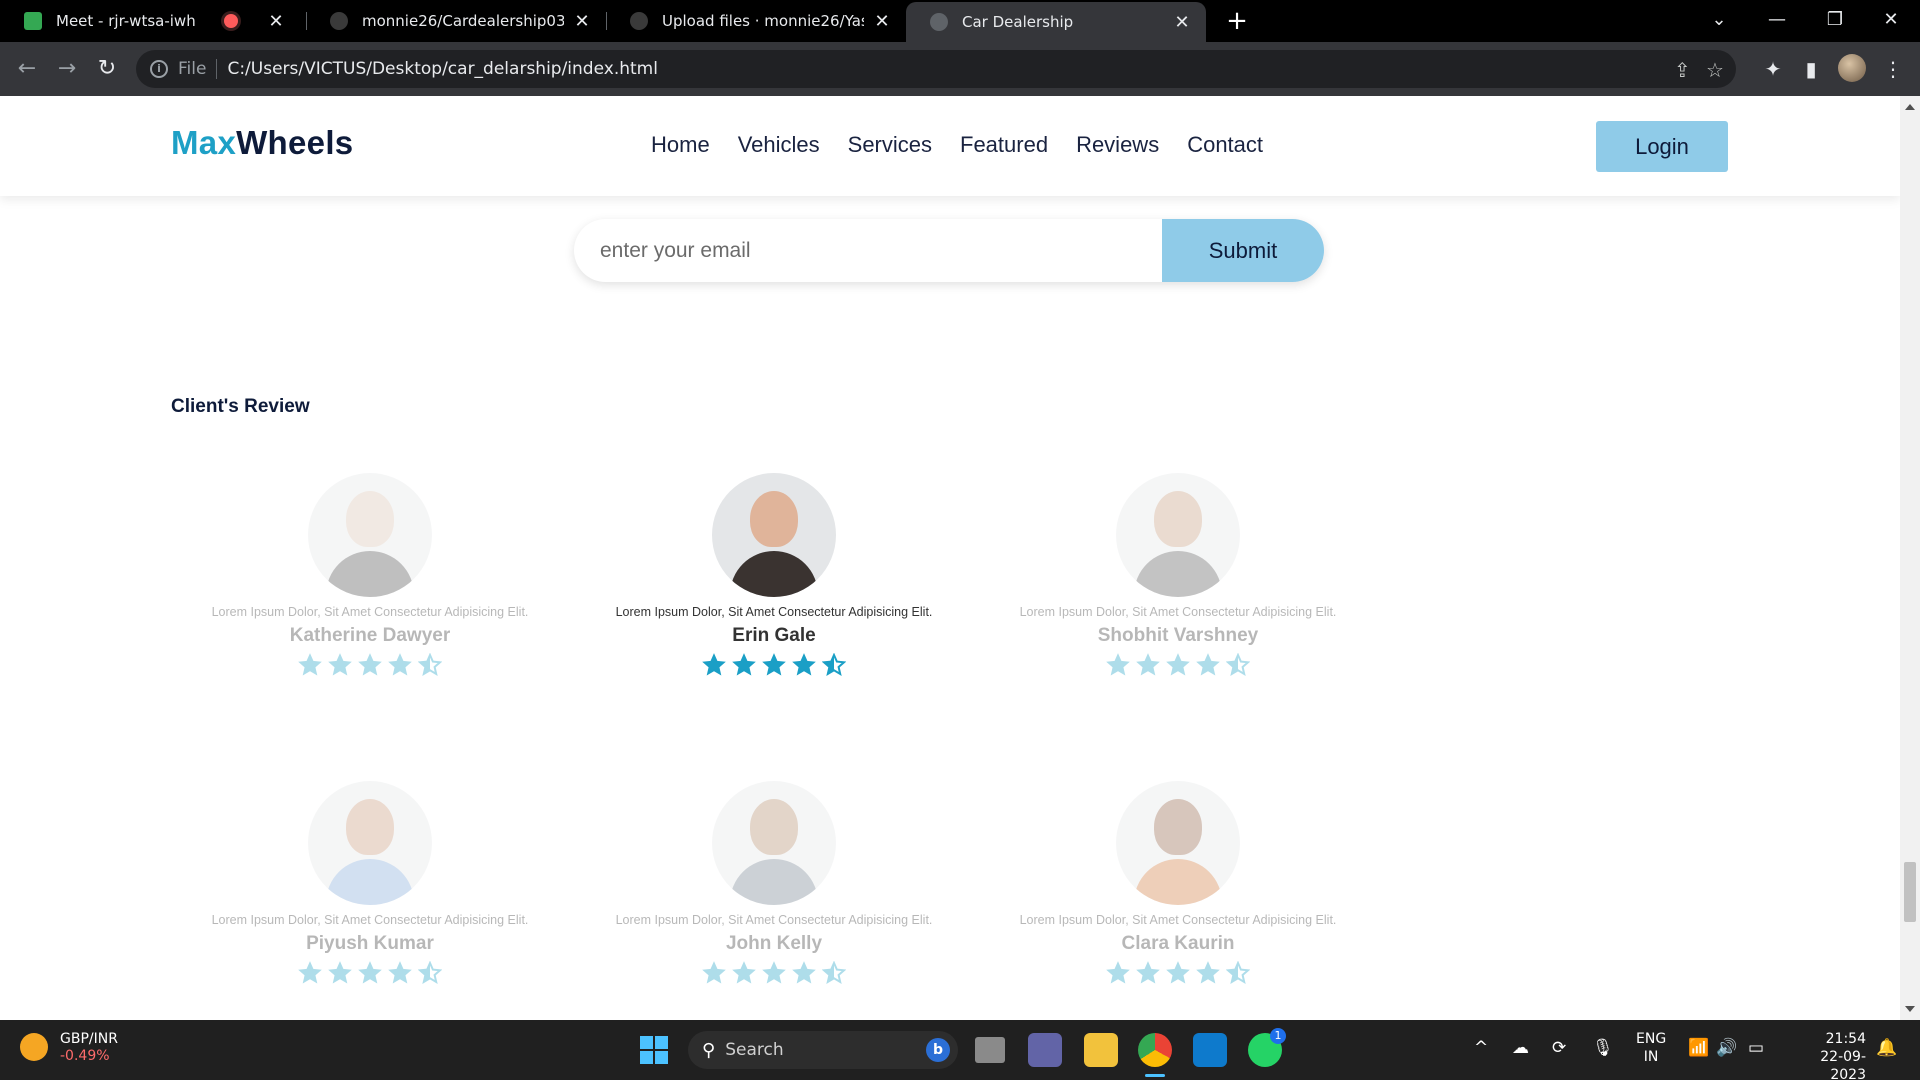  Describe the element at coordinates (217, 69) in the screenshot. I see `address-divider` at that location.